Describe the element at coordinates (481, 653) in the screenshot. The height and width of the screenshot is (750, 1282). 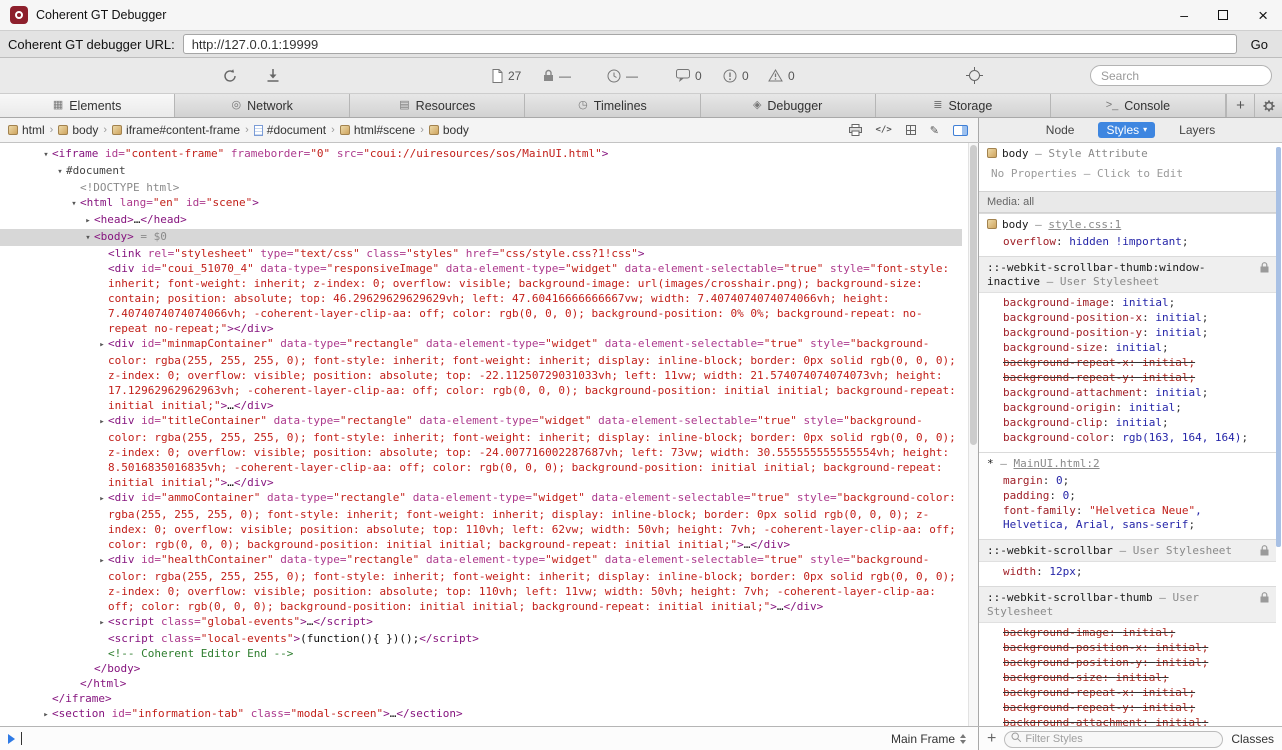
I see `dom-tree-line: <!-- Coherent Editor End -->` at that location.